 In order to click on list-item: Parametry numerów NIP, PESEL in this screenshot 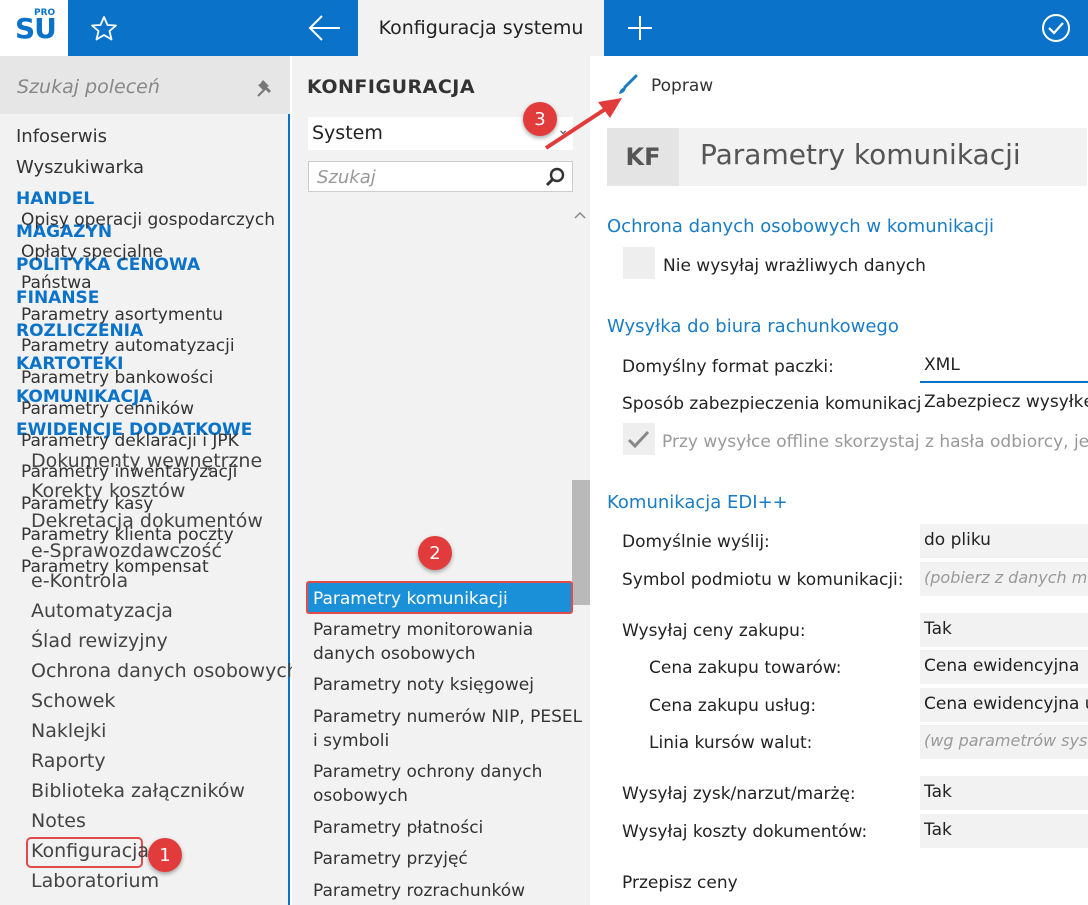, I will do `click(447, 717)`.